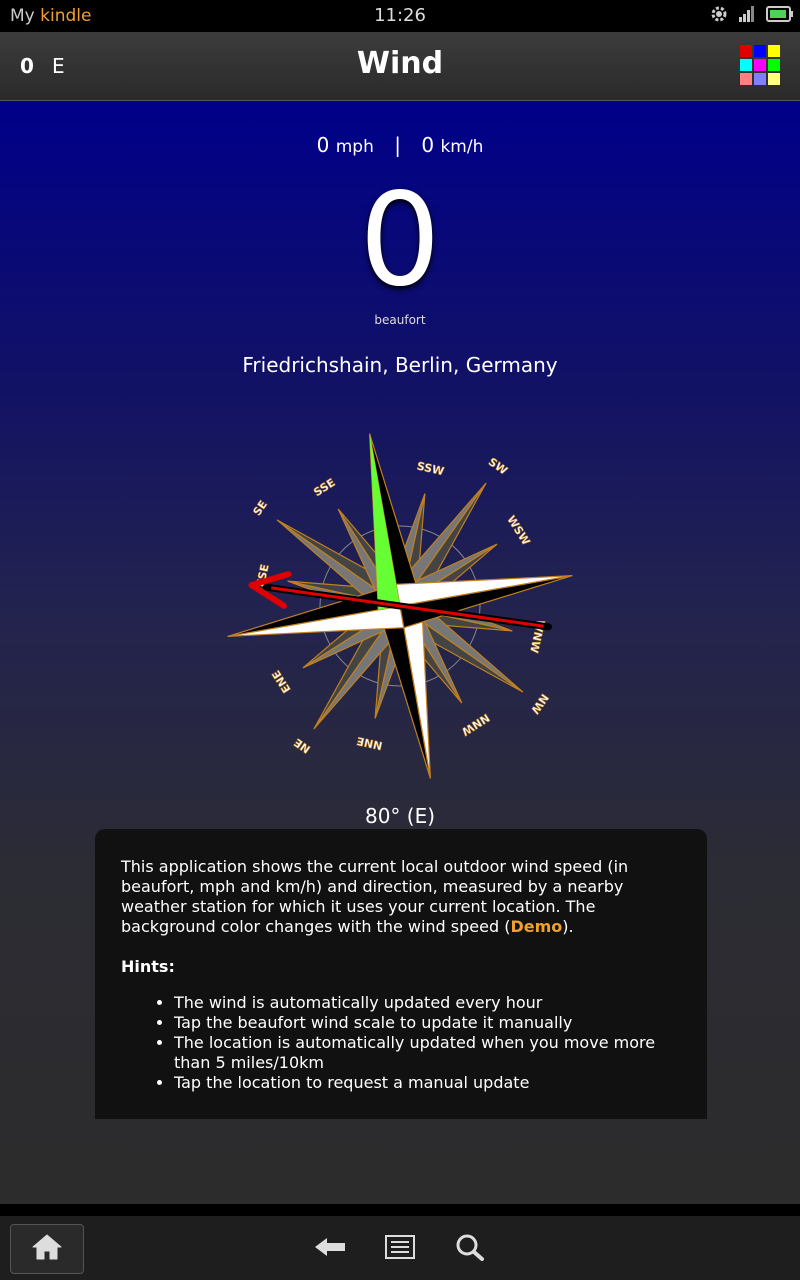 The width and height of the screenshot is (800, 1280). Describe the element at coordinates (400, 320) in the screenshot. I see `beaufort-label: beaufort` at that location.